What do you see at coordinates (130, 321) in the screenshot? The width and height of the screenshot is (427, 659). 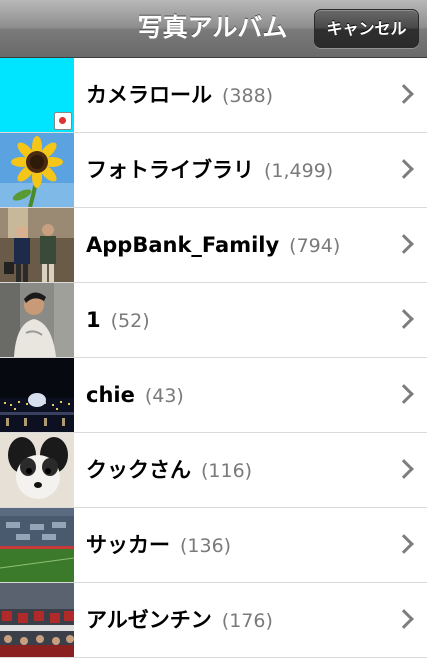 I see `album-count: (52)` at bounding box center [130, 321].